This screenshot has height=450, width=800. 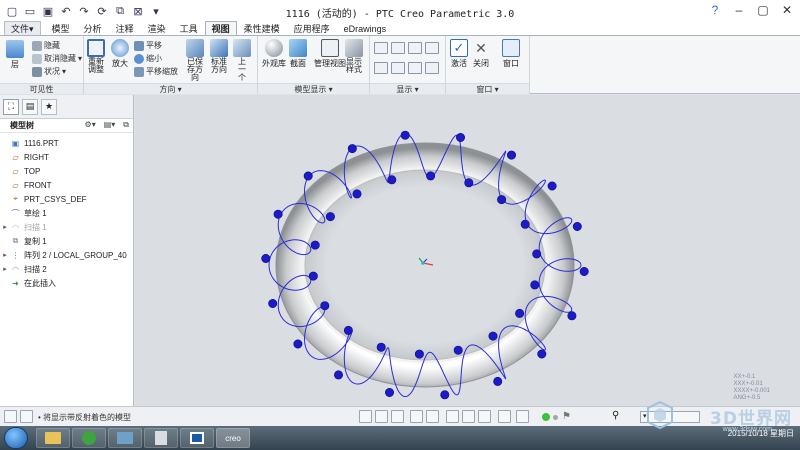 I want to click on model-tree-tab: ⛶, so click(x=11, y=106).